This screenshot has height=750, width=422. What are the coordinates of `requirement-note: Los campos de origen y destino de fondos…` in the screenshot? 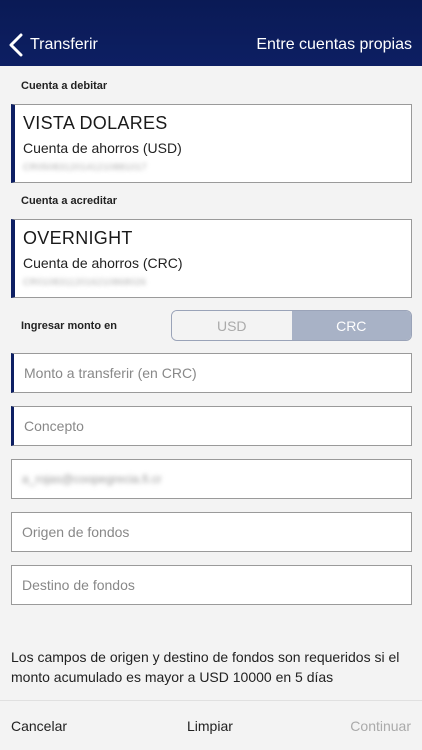 It's located at (205, 667).